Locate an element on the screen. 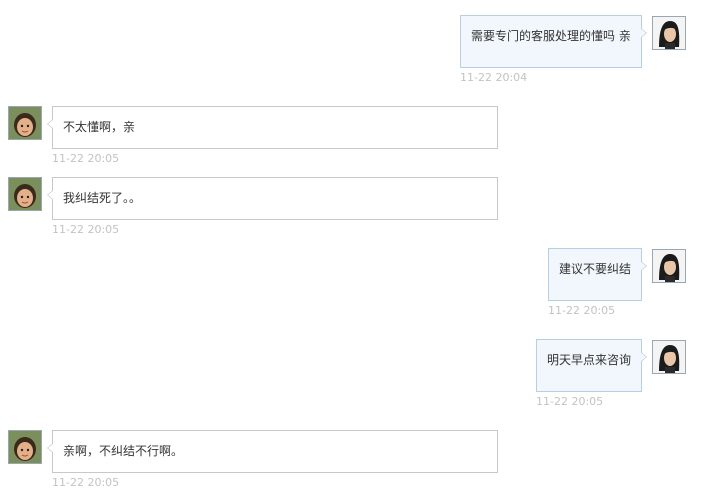 The image size is (707, 490). message-bubble: 需要专门的客服处理的懂吗 亲 is located at coordinates (553, 41).